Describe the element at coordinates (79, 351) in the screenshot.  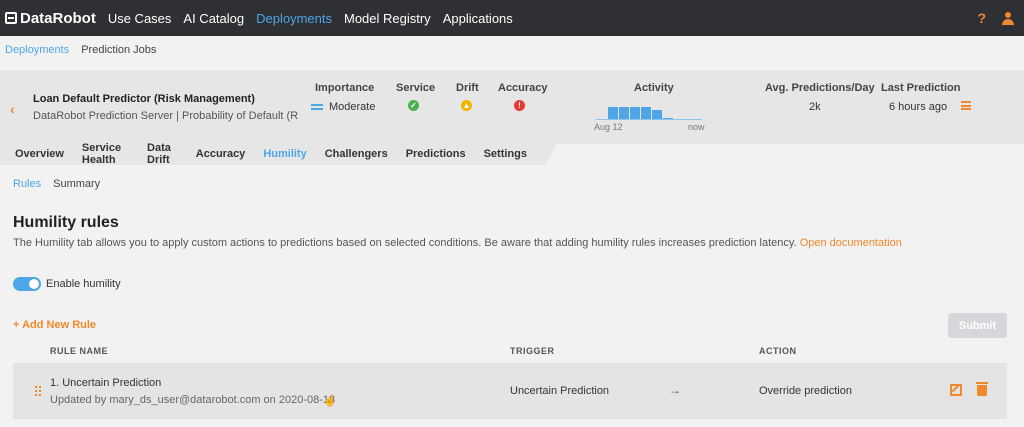
I see `column-header-rule-name: RULE NAME` at that location.